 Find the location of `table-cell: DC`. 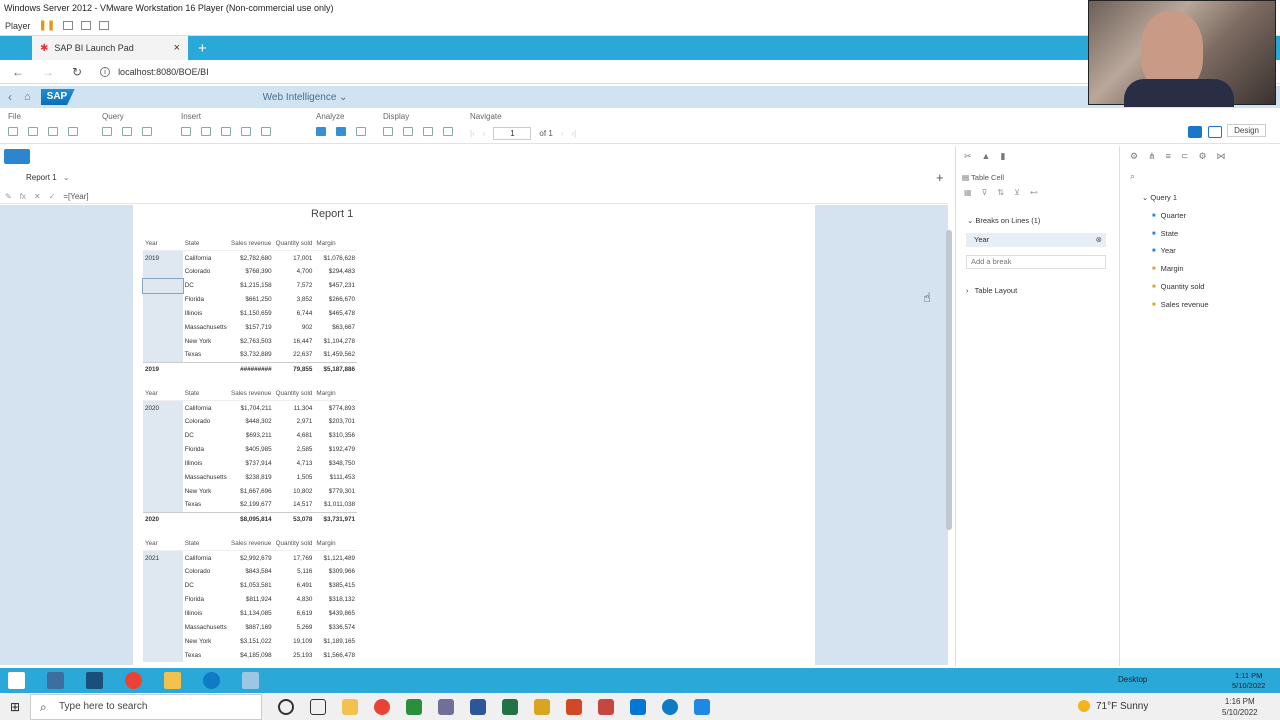

table-cell: DC is located at coordinates (206, 286).